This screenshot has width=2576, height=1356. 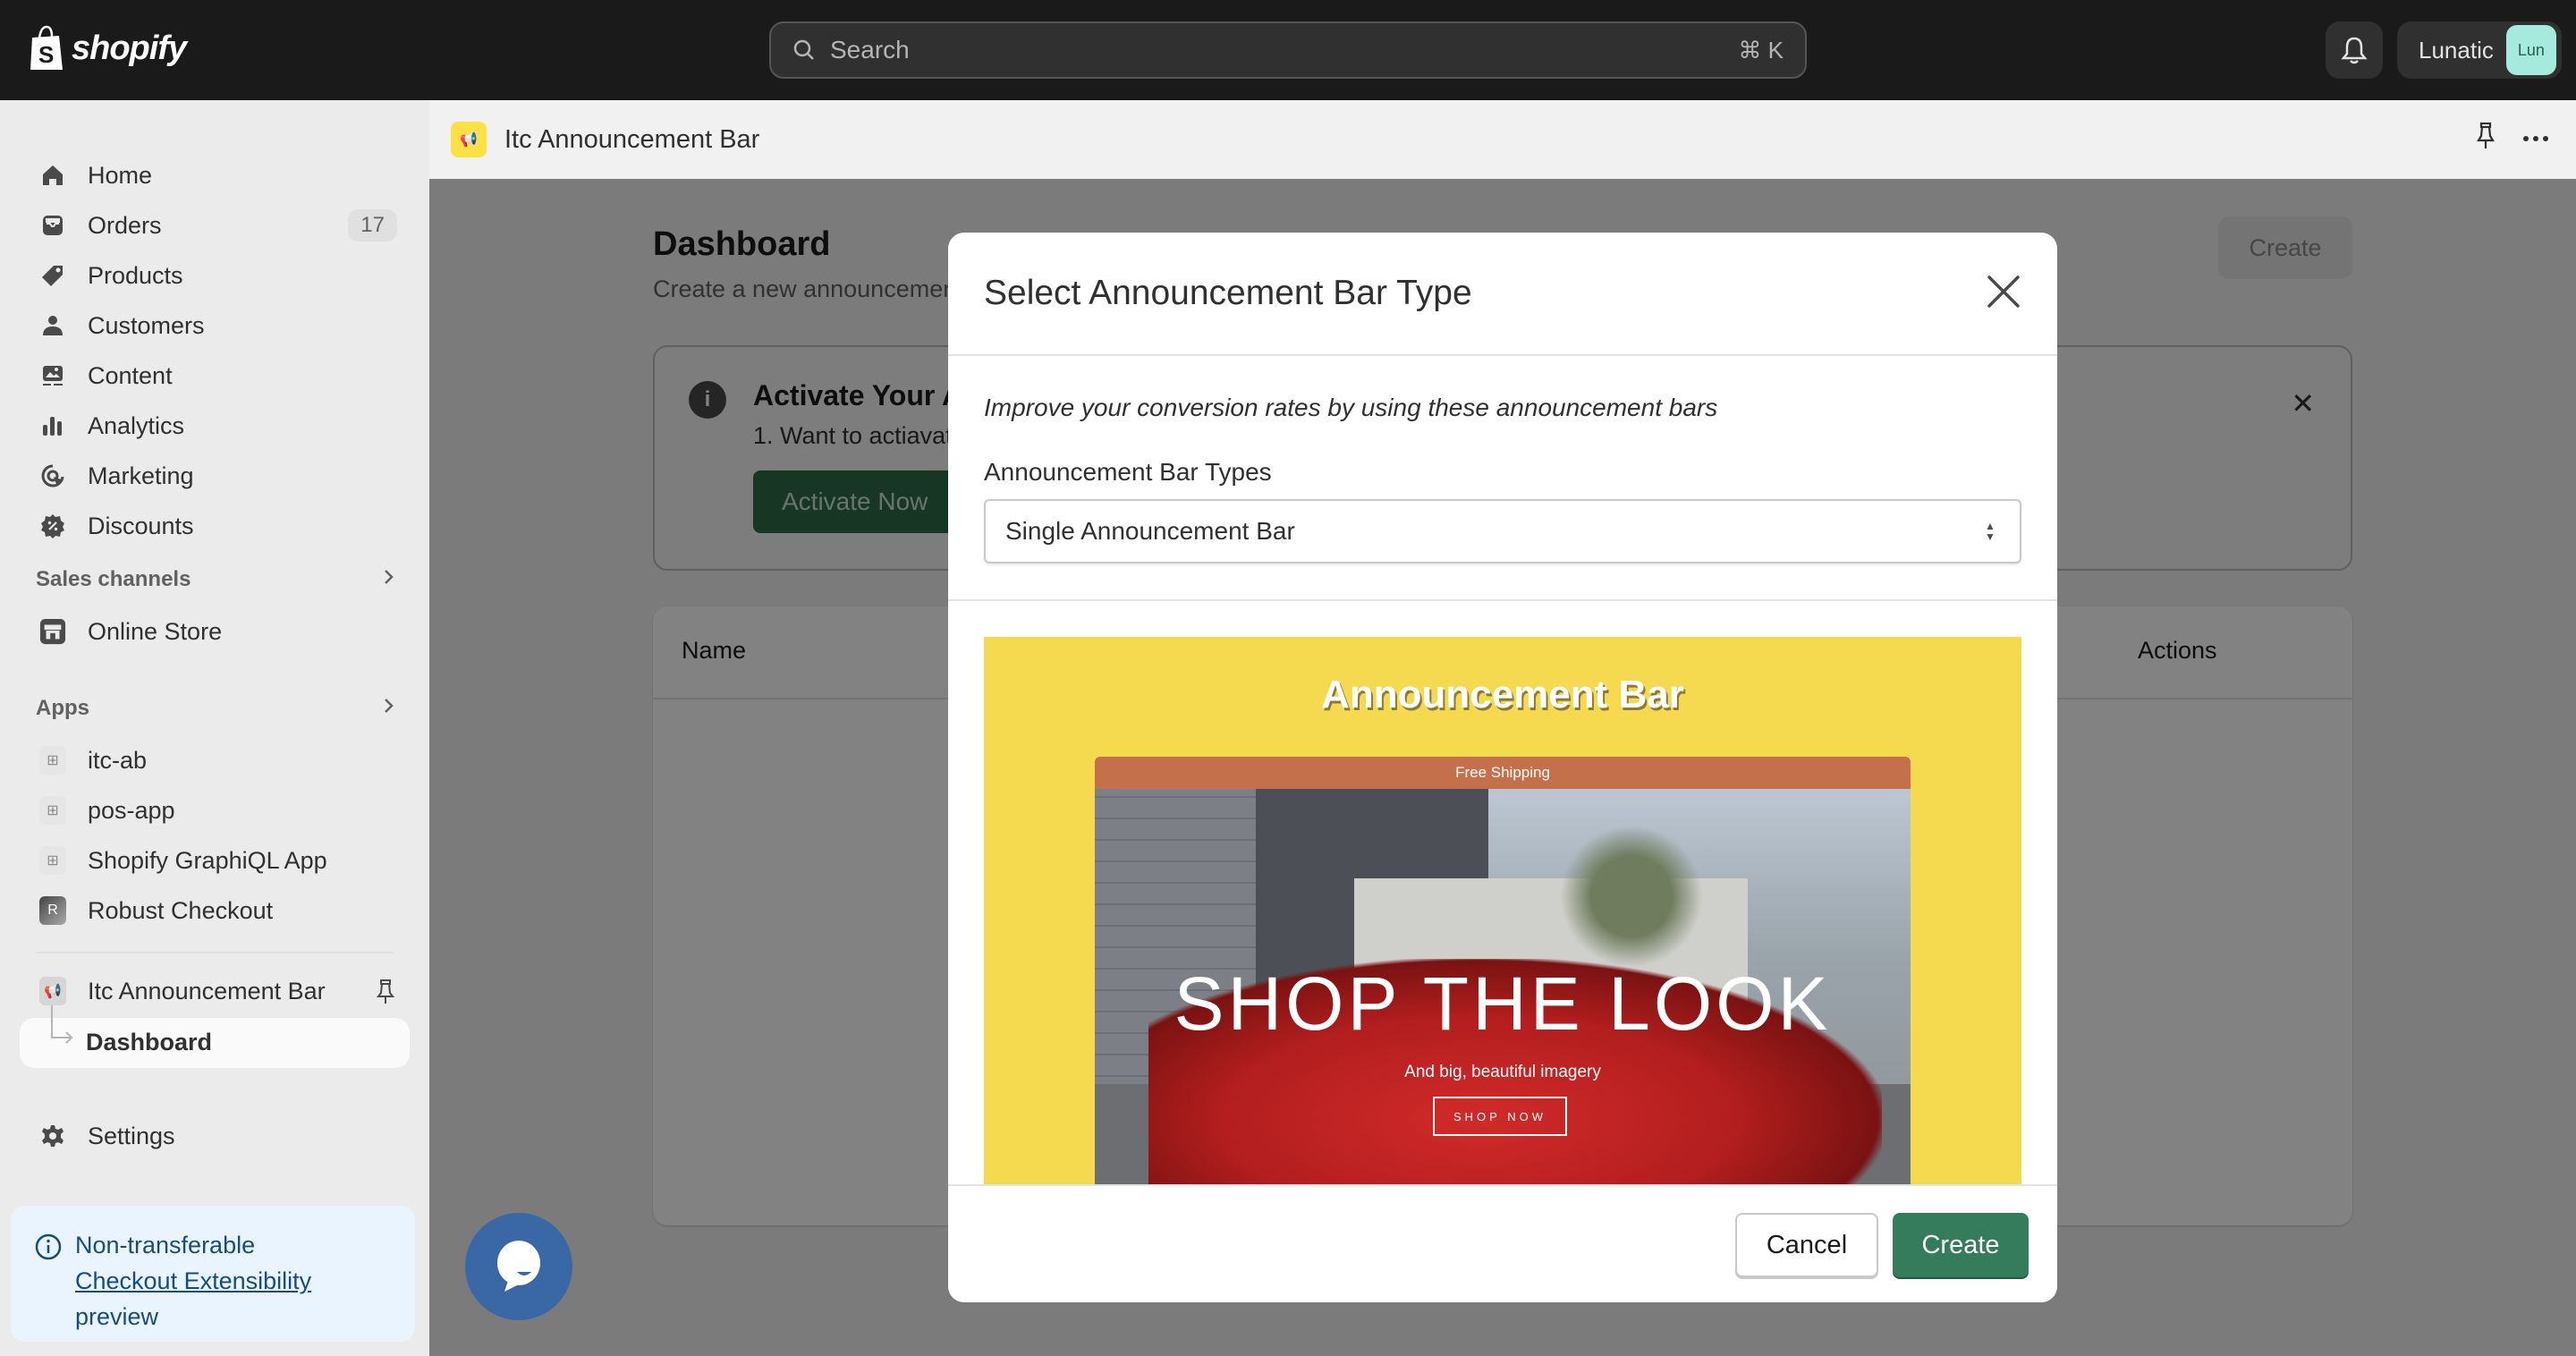 I want to click on chat-icon, so click(x=518, y=1266).